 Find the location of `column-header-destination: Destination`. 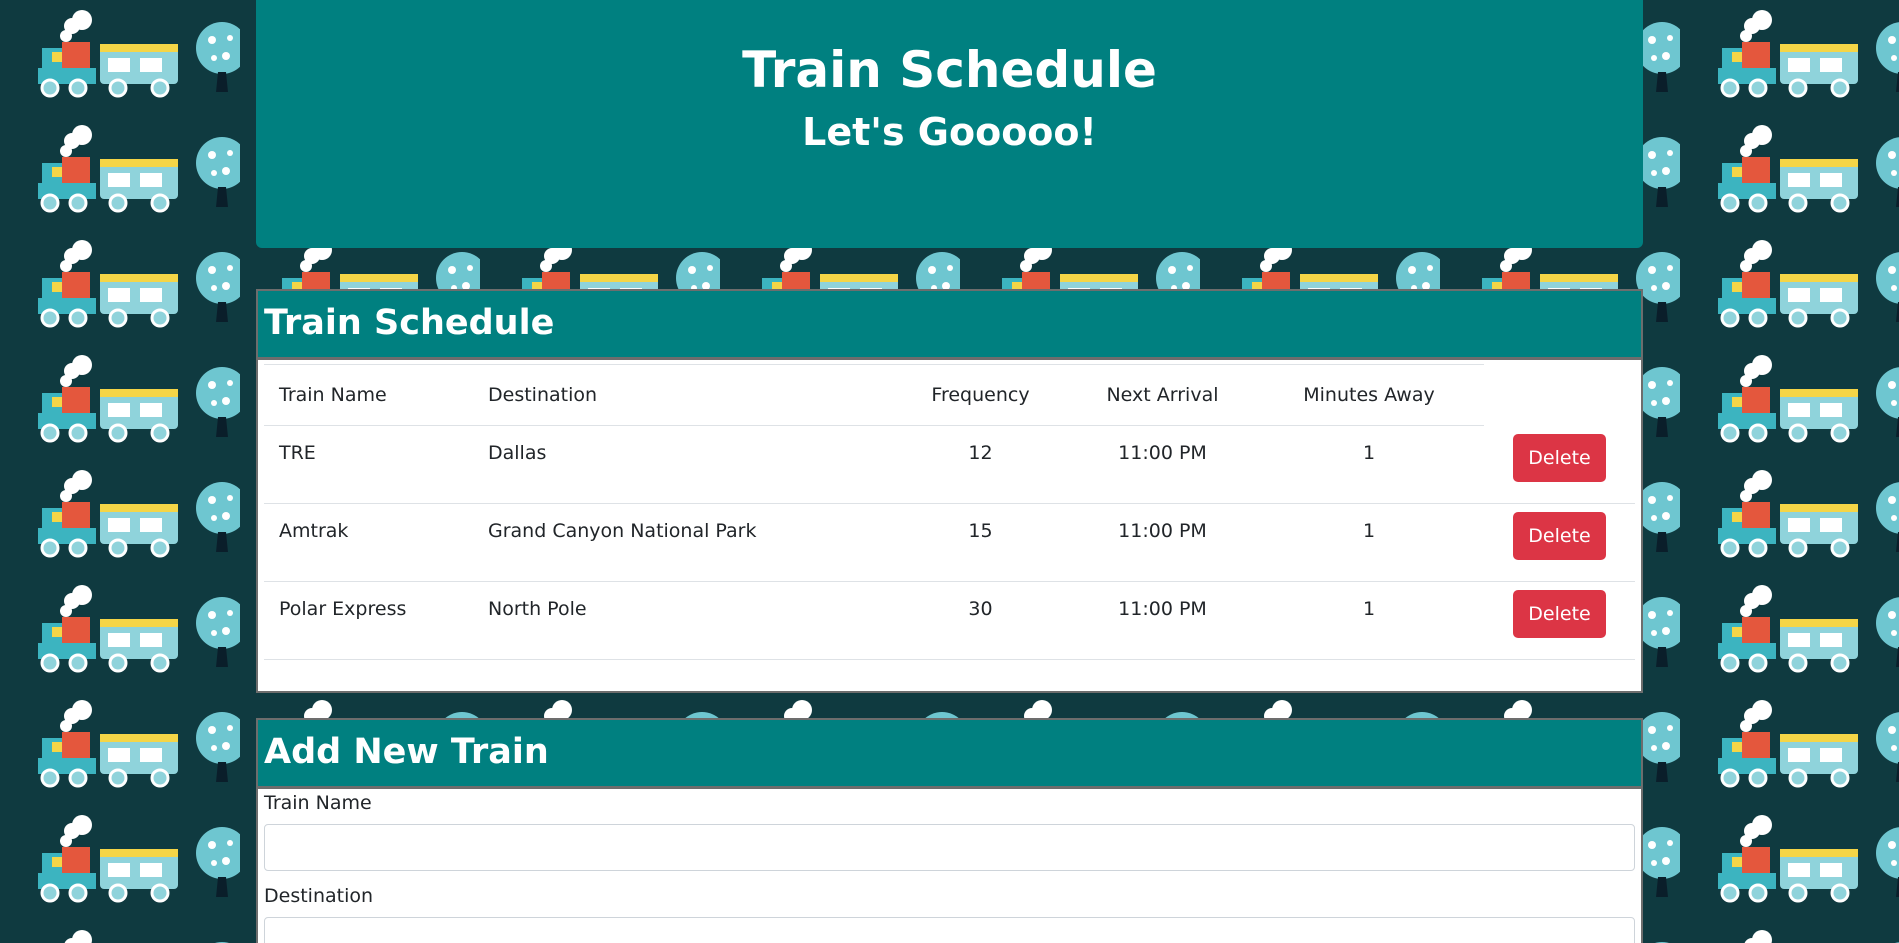

column-header-destination: Destination is located at coordinates (681, 395).